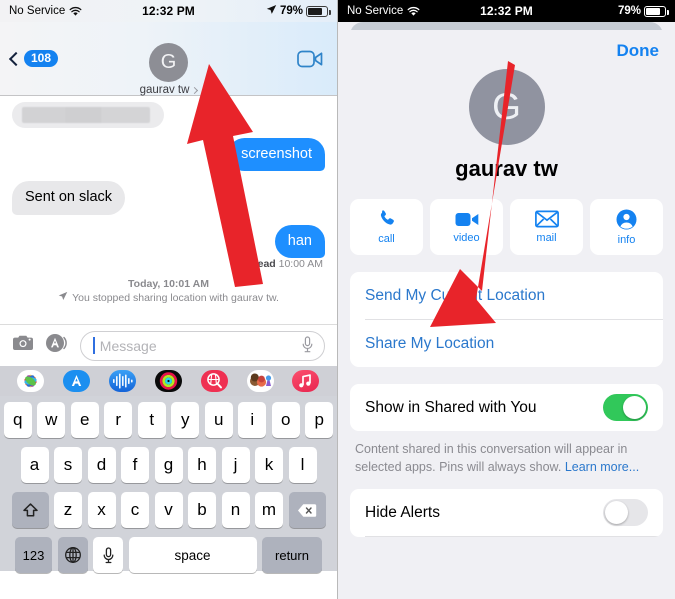 The width and height of the screenshot is (675, 599). I want to click on app-store-button, so click(57, 345).